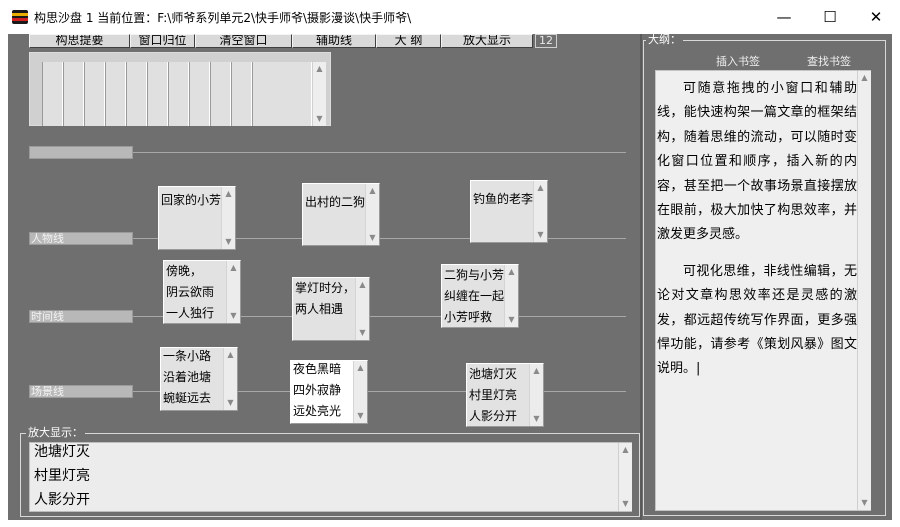 The height and width of the screenshot is (527, 900). I want to click on card-text: 傍晚， 阴云欲雨 一人独行, so click(196, 292).